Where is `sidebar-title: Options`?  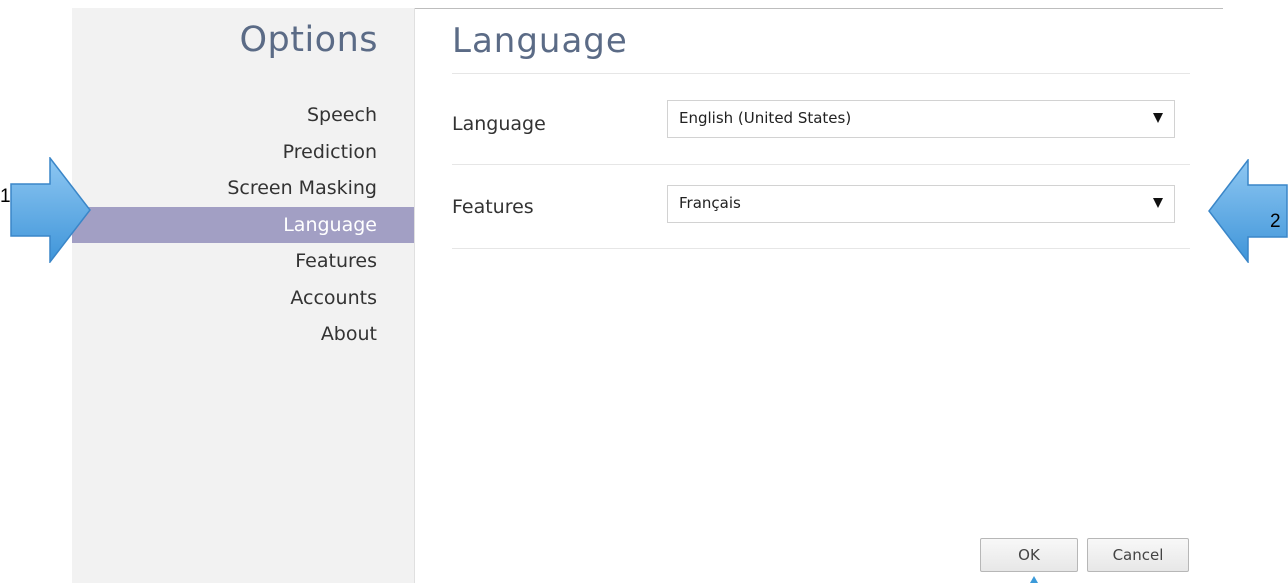
sidebar-title: Options is located at coordinates (308, 40).